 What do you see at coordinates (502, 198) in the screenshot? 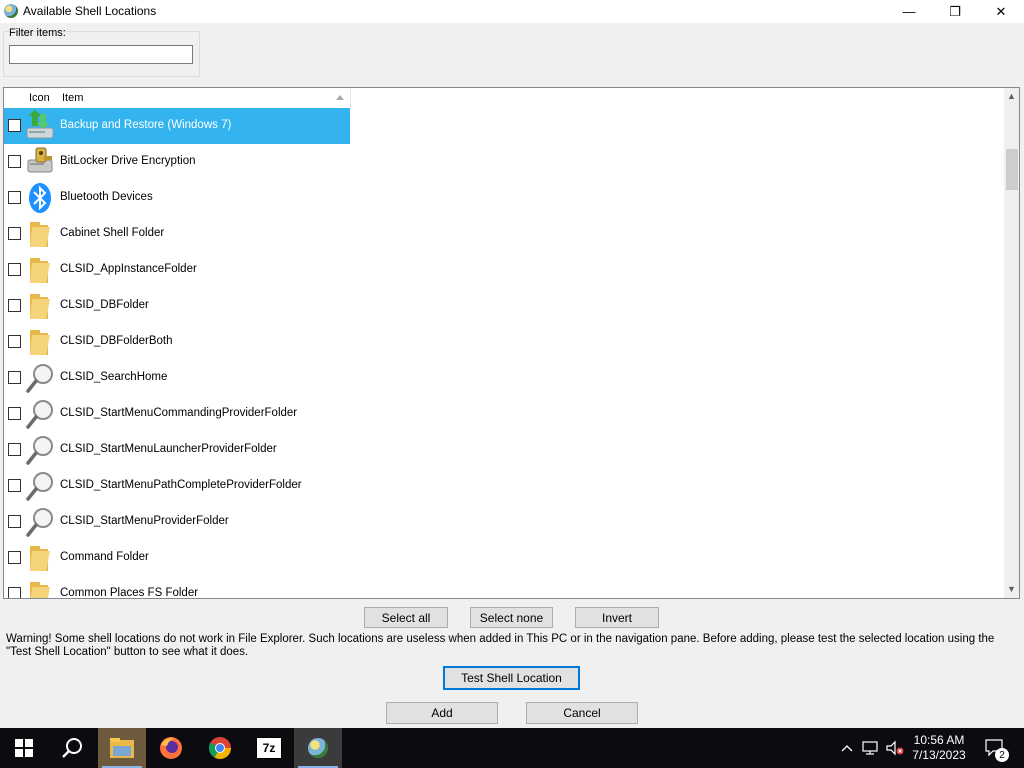
I see `list-item: Bluetooth Devices` at bounding box center [502, 198].